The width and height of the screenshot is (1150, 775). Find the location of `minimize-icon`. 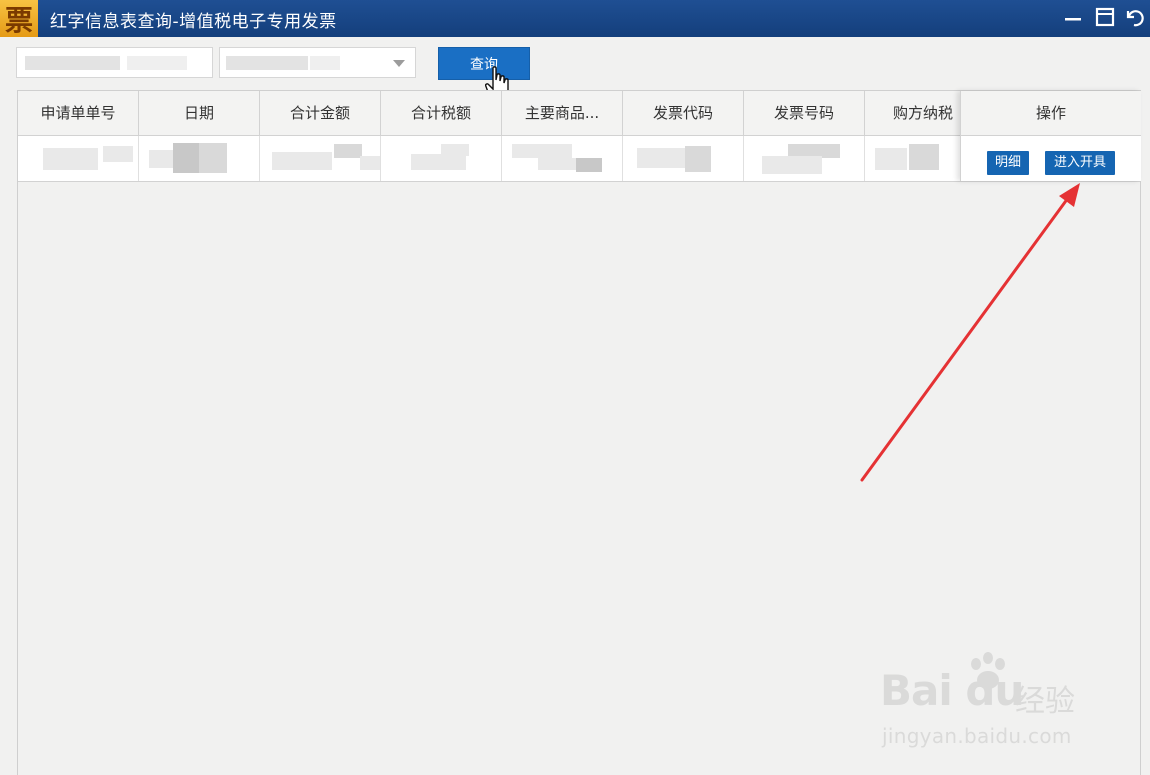

minimize-icon is located at coordinates (1074, 17).